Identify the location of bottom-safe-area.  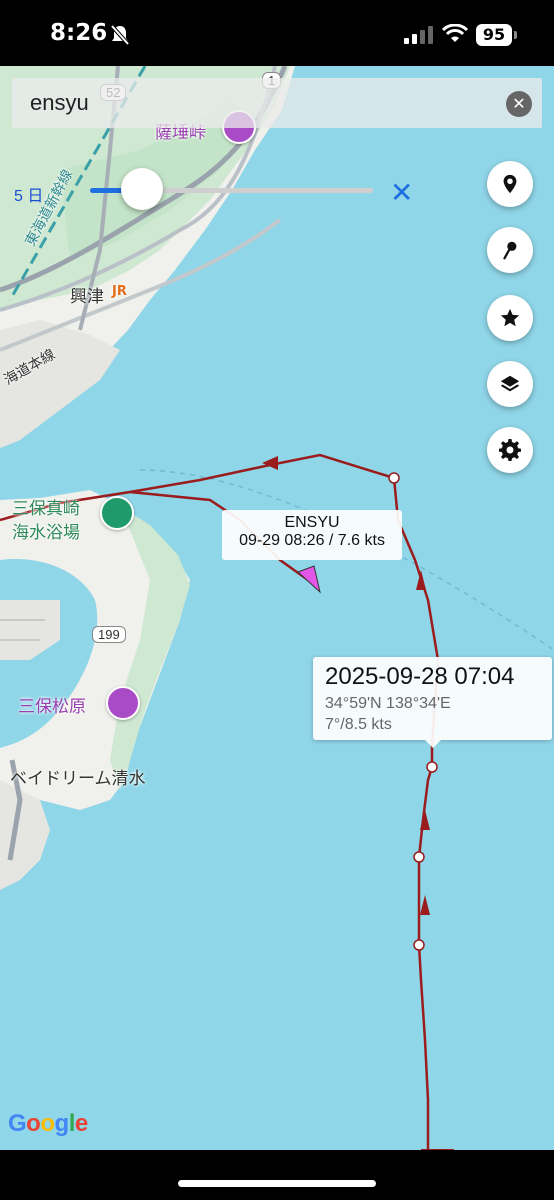
(277, 1175).